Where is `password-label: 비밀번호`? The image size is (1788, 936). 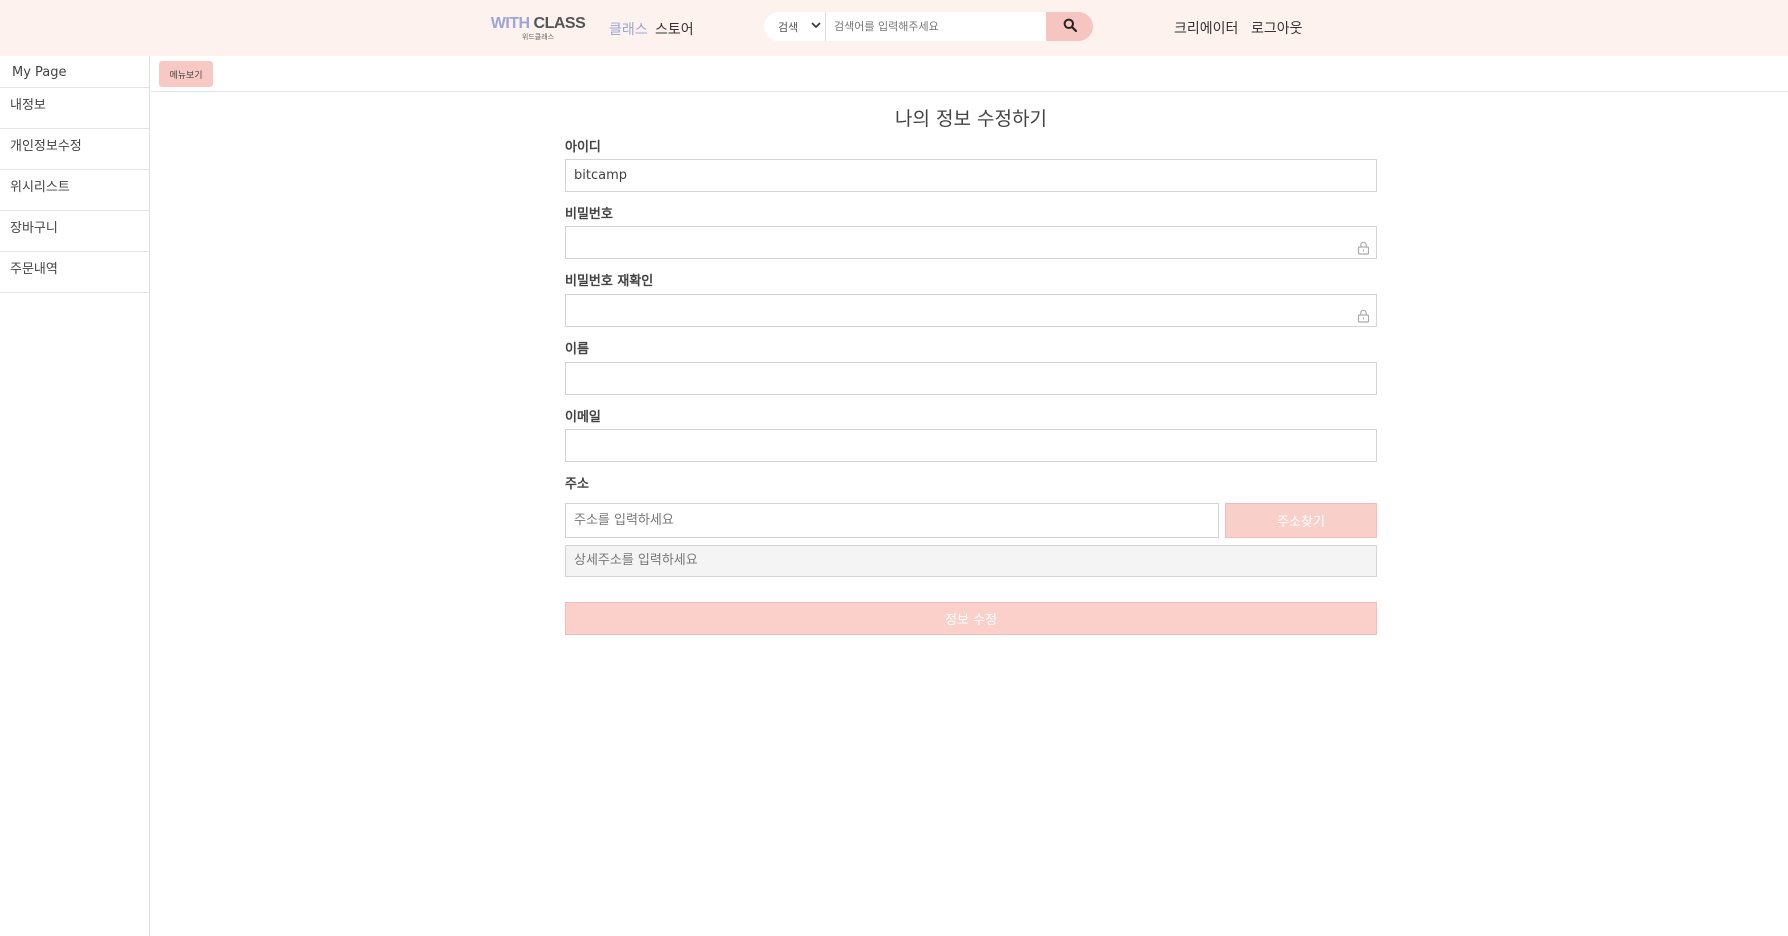
password-label: 비밀번호 is located at coordinates (589, 214).